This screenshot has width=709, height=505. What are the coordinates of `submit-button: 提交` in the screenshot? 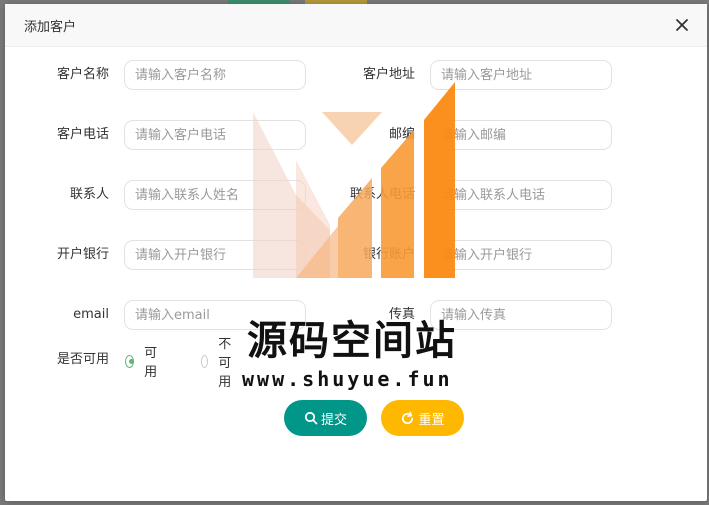 It's located at (325, 418).